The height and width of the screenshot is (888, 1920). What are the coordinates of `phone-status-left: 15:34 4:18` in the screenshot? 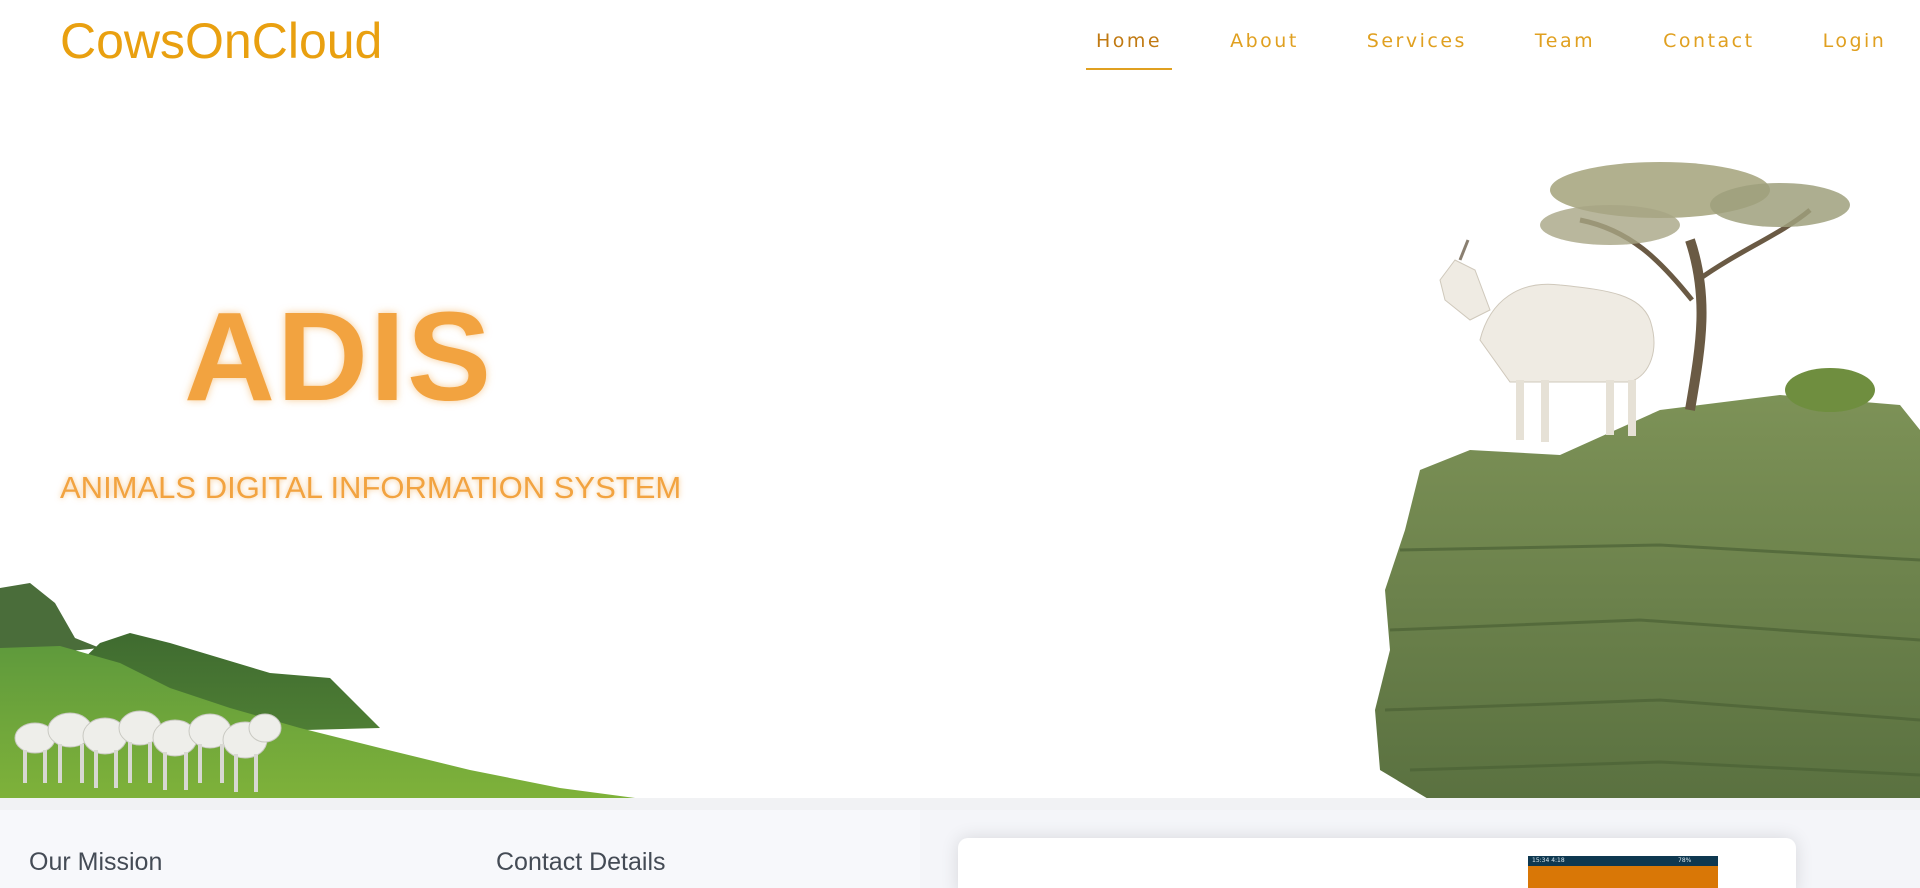 It's located at (1548, 860).